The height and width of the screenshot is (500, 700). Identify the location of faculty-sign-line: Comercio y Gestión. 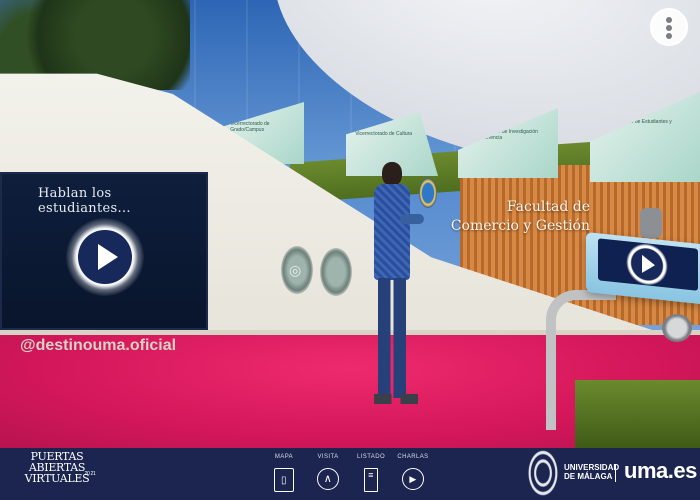
(520, 226).